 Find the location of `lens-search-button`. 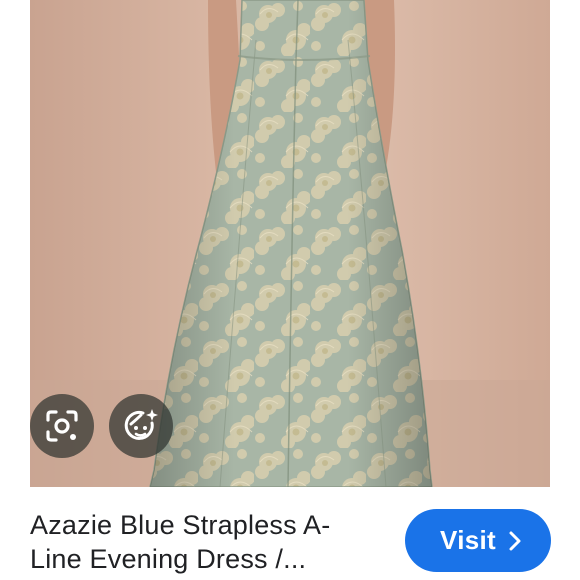

lens-search-button is located at coordinates (62, 426).